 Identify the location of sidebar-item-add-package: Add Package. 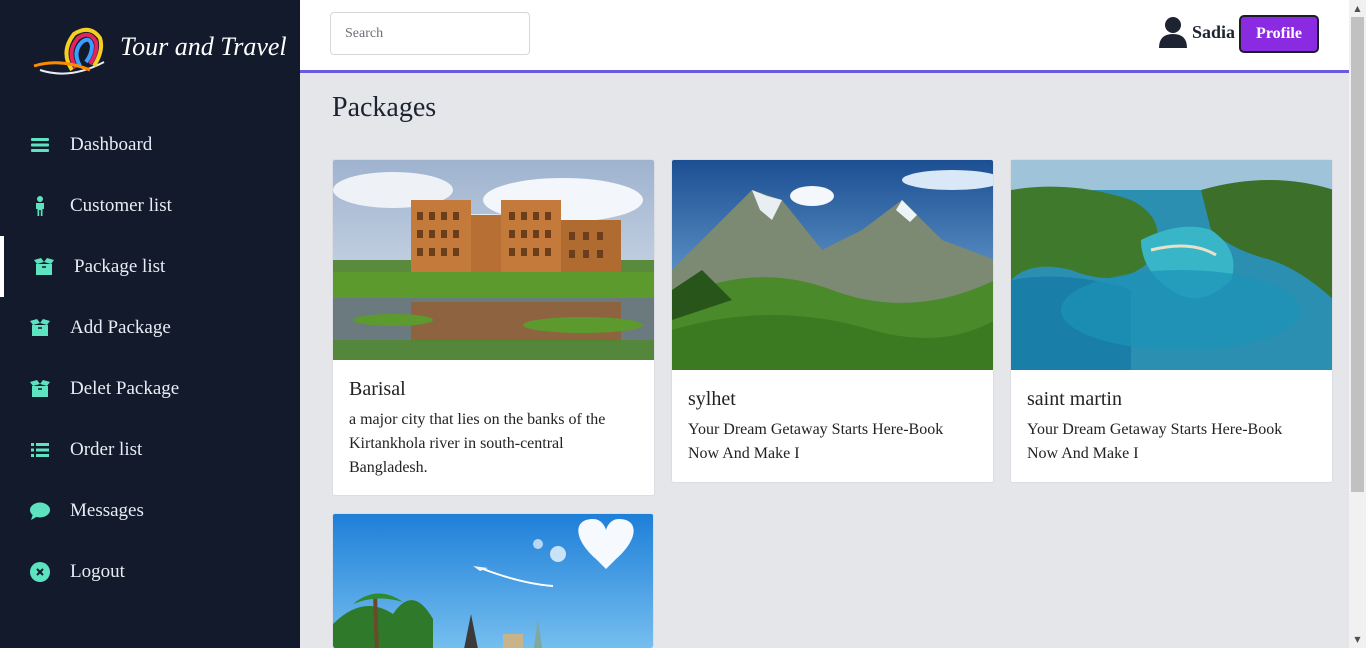
(150, 327).